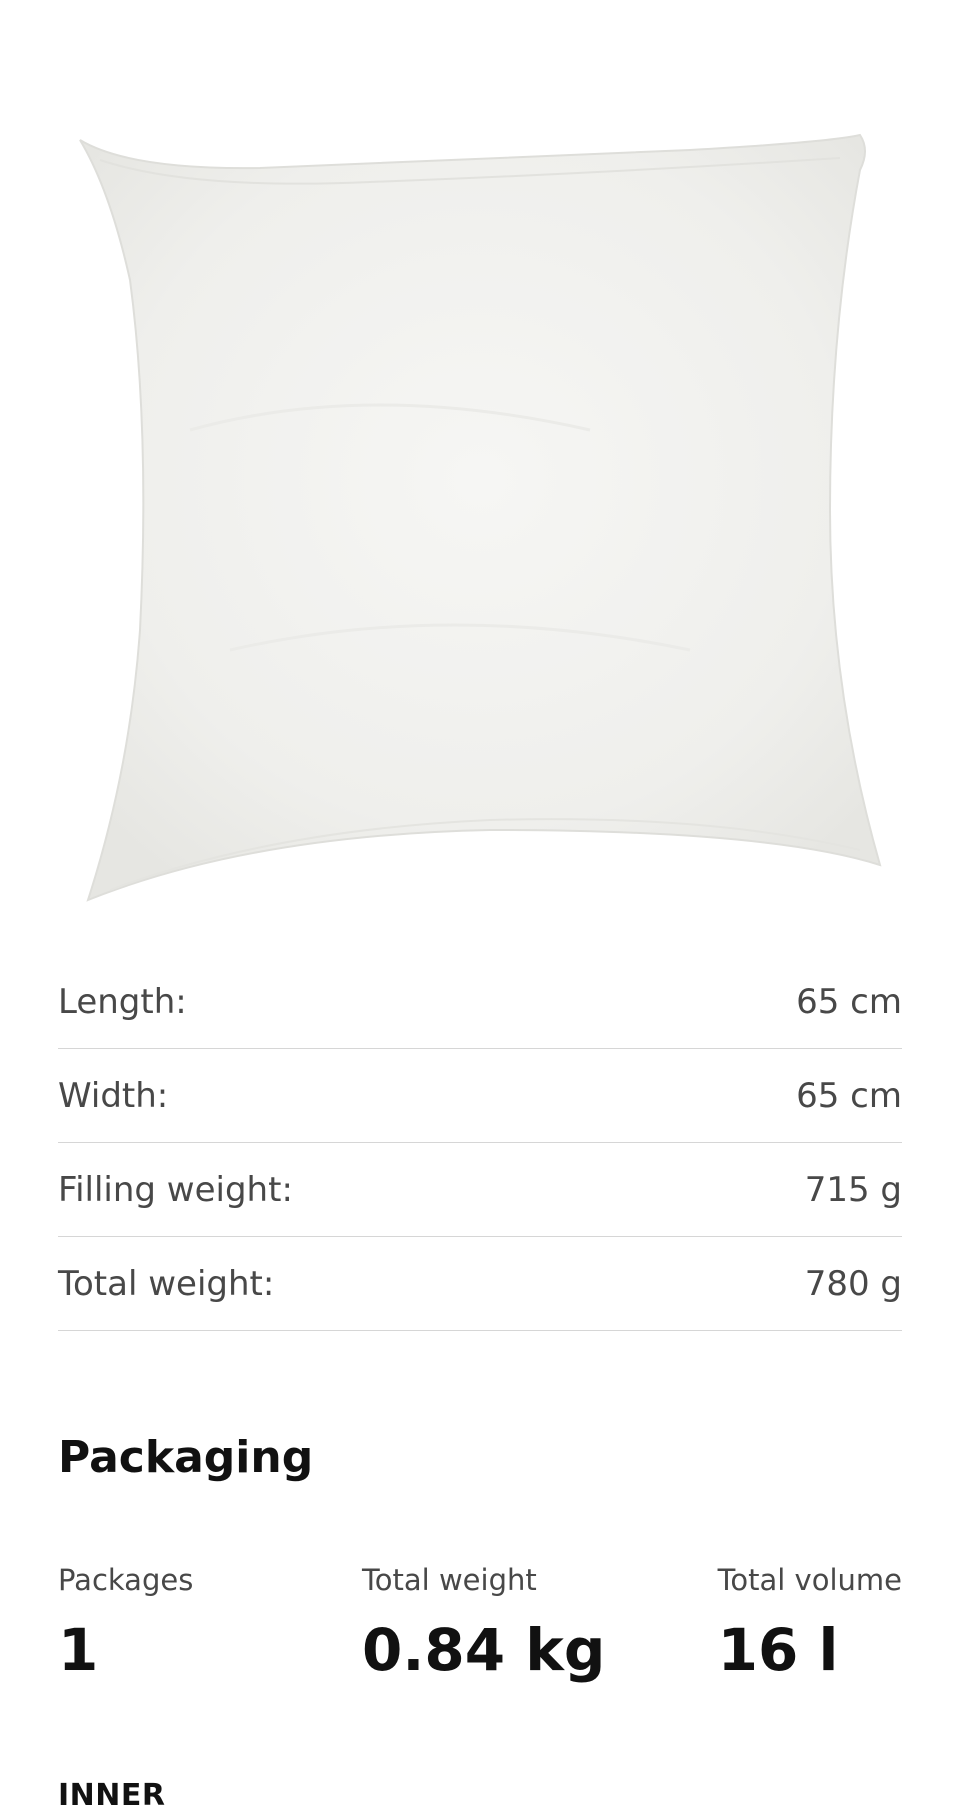 This screenshot has height=1813, width=960. What do you see at coordinates (480, 1002) in the screenshot?
I see `dimension-row-length: Length: 65 cm` at bounding box center [480, 1002].